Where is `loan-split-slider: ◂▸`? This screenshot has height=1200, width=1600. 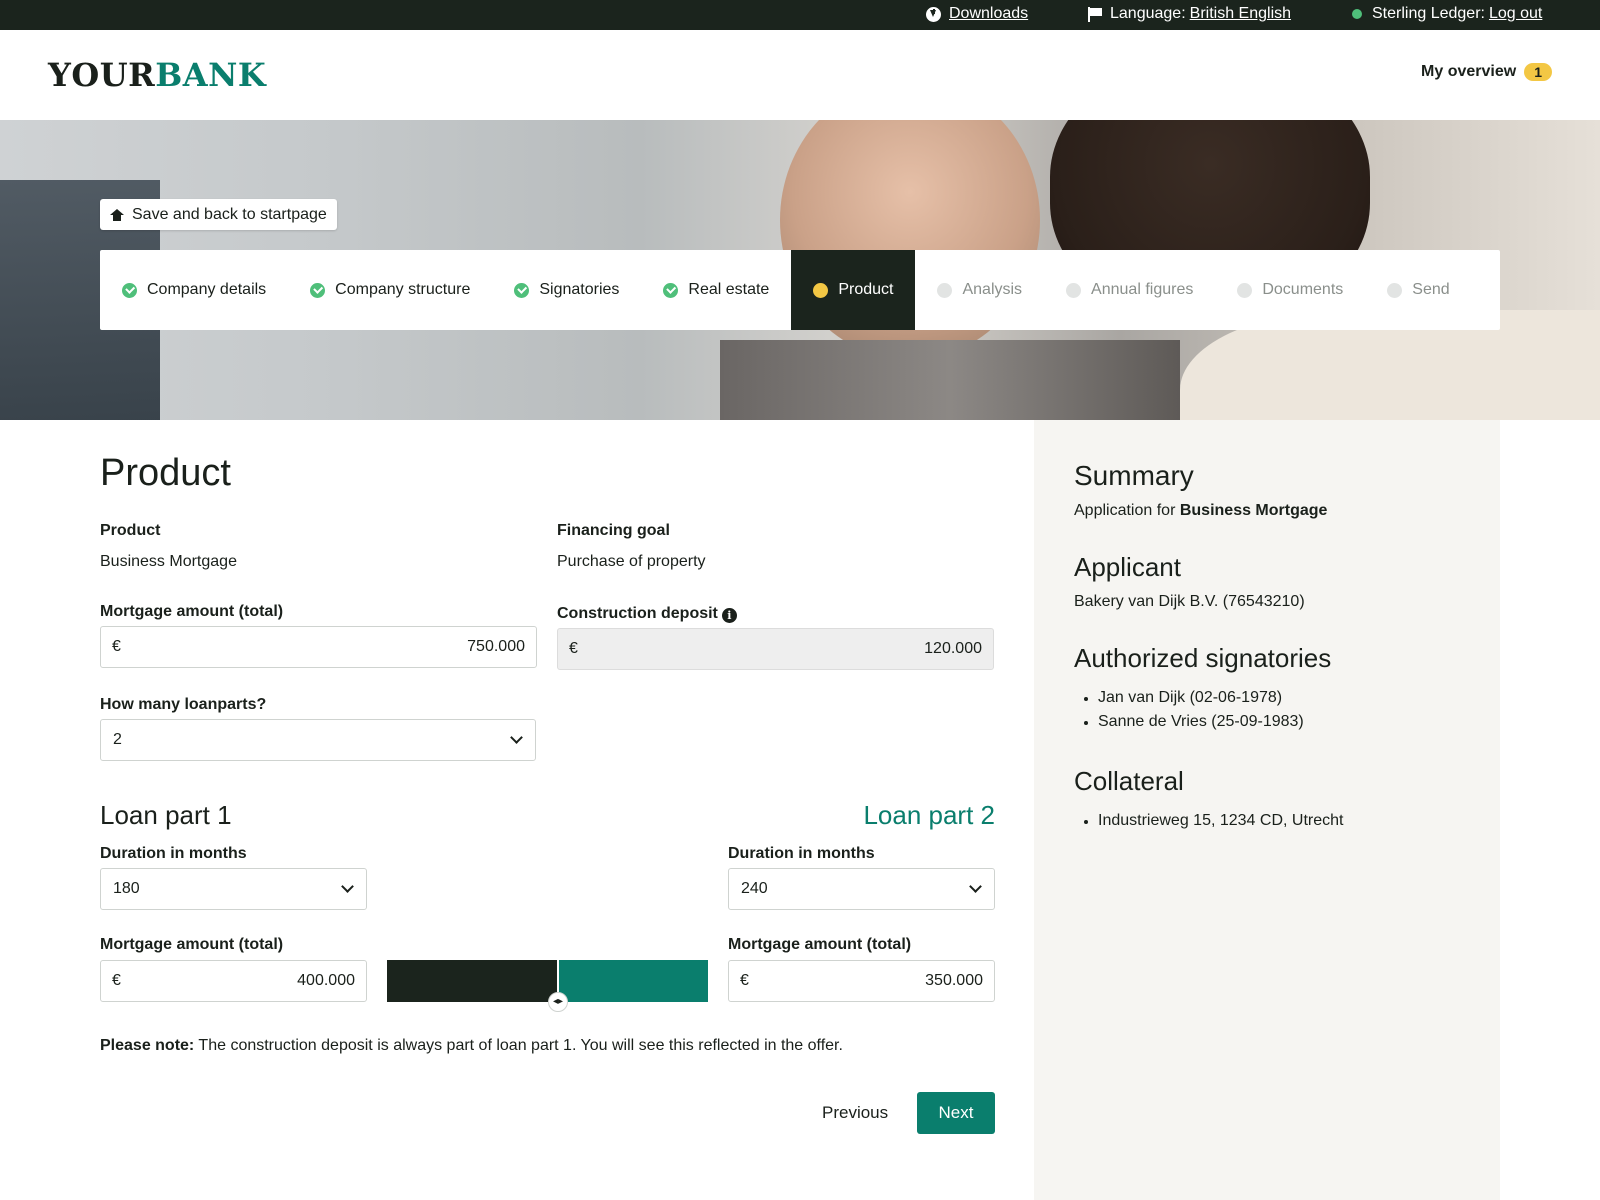 loan-split-slider: ◂▸ is located at coordinates (547, 986).